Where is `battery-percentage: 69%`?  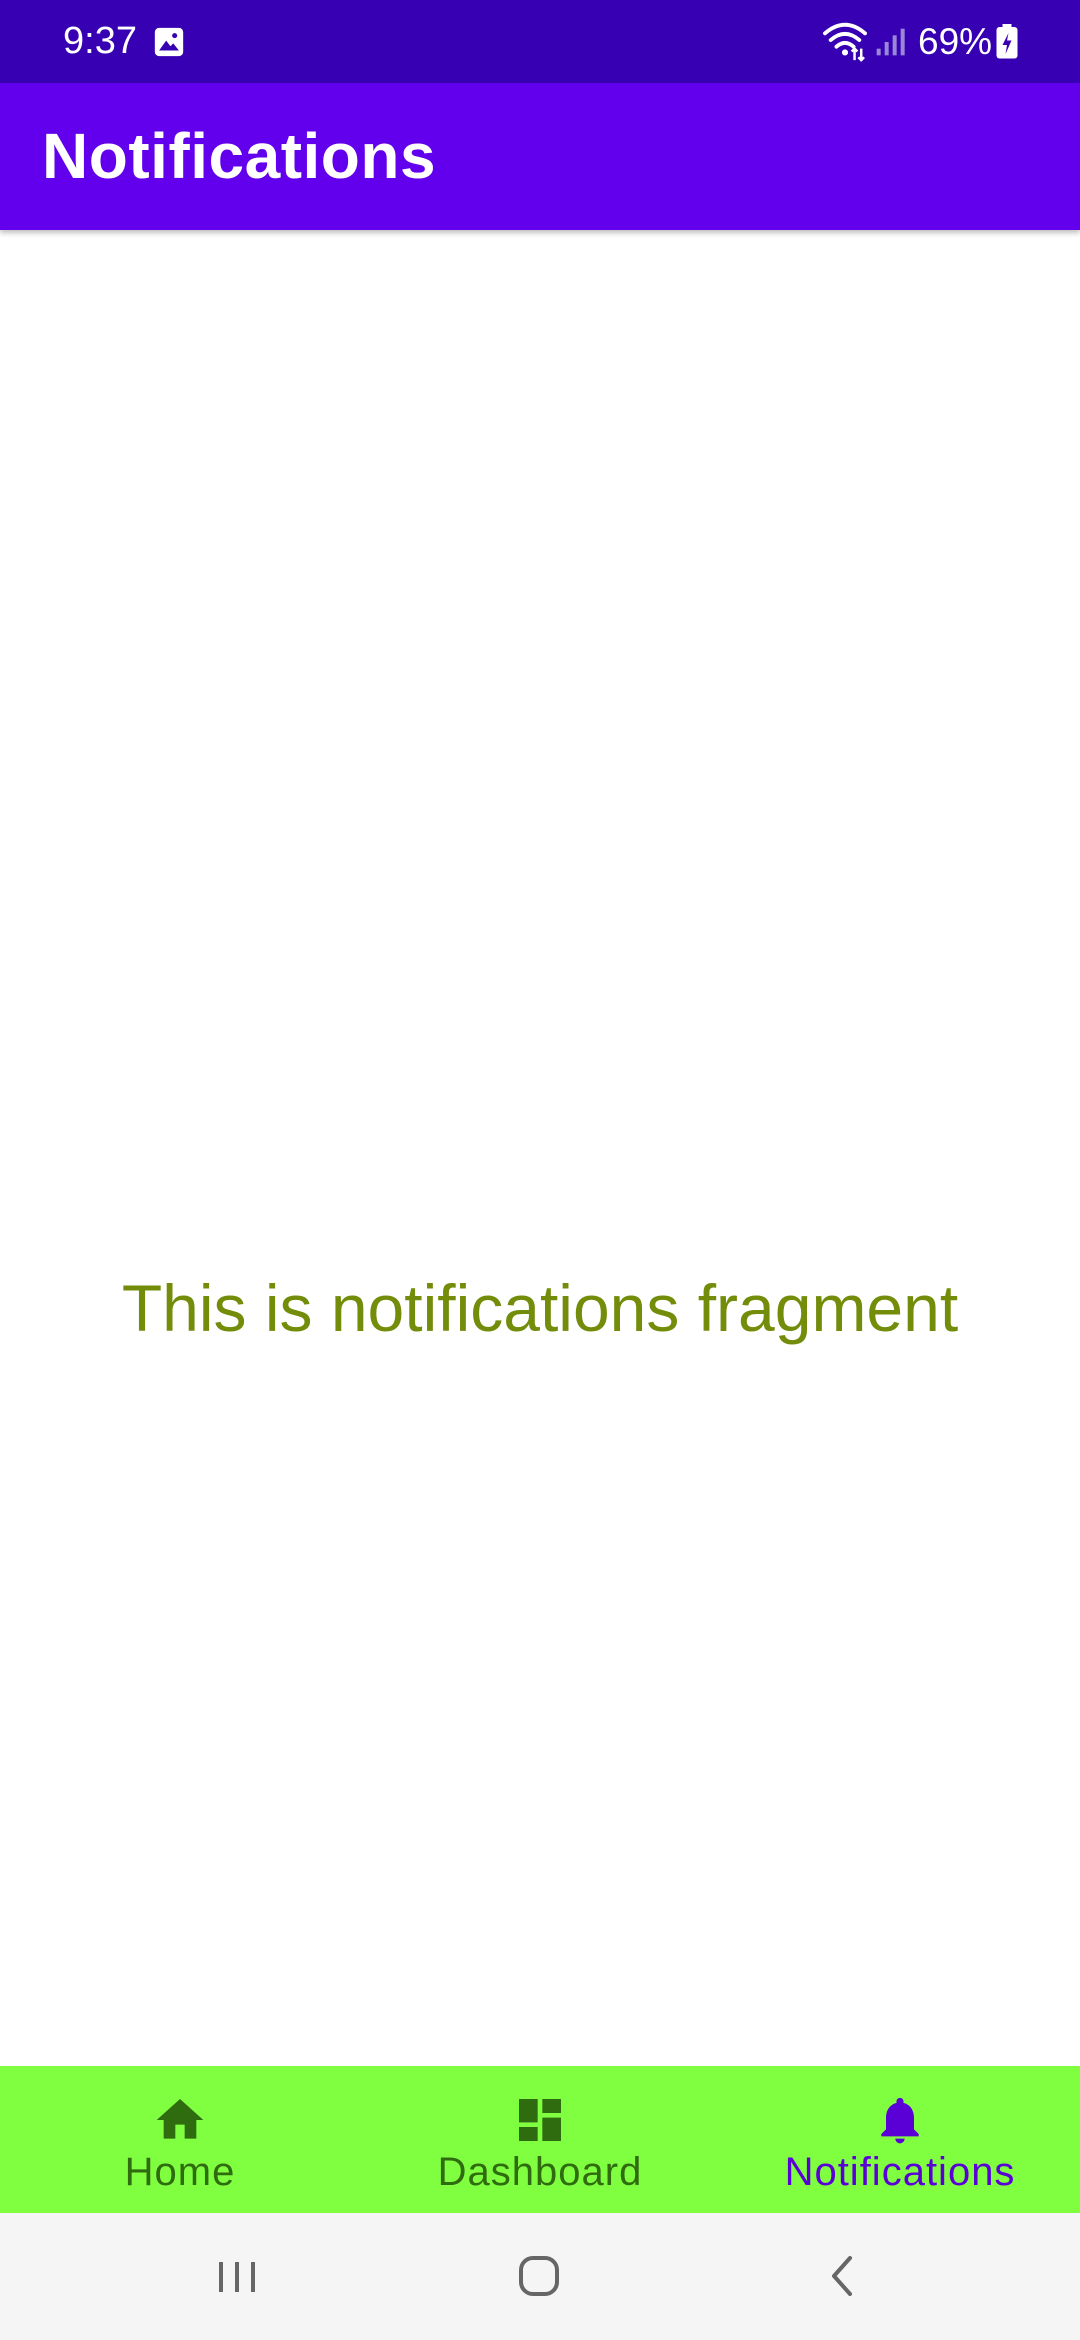 battery-percentage: 69% is located at coordinates (955, 41).